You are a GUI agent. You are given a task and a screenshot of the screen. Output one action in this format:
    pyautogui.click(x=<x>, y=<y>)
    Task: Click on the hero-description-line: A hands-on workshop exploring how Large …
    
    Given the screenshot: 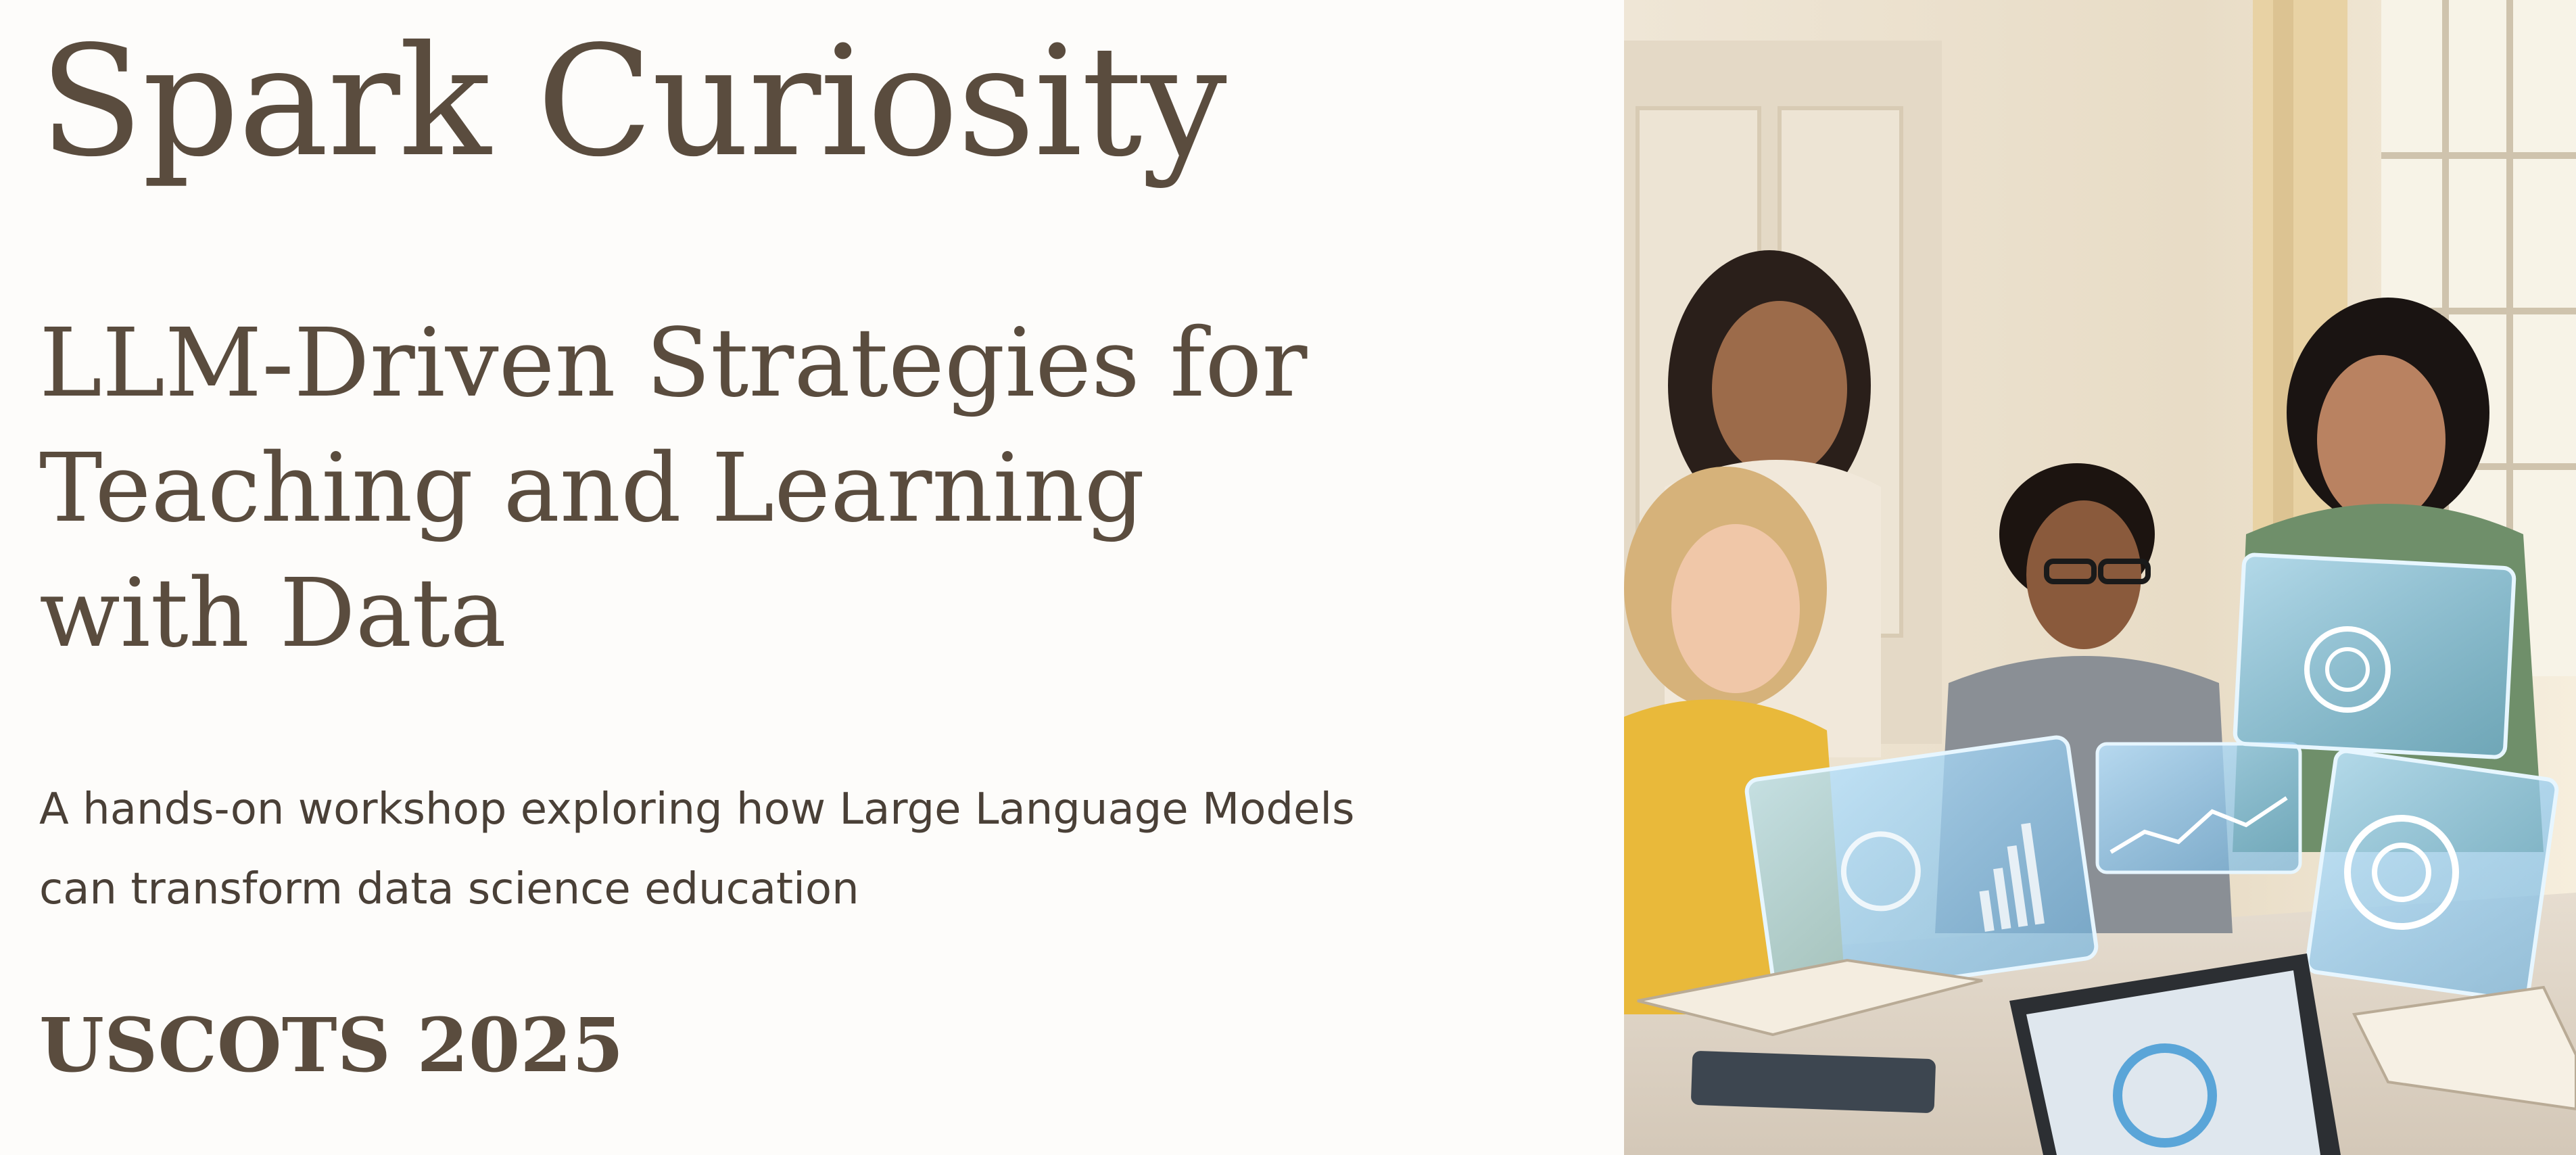 What is the action you would take?
    pyautogui.click(x=697, y=809)
    